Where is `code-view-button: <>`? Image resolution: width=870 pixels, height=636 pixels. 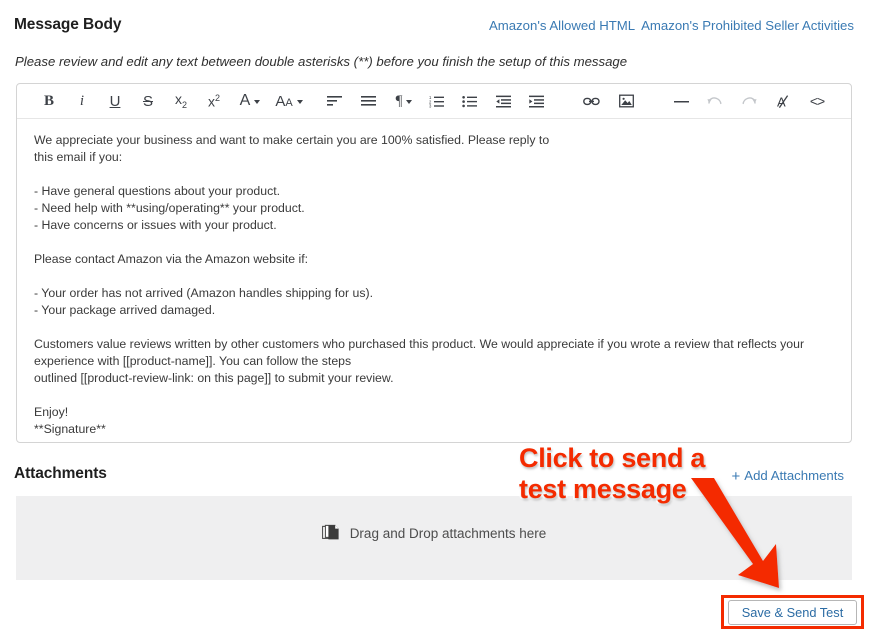
code-view-button: <> is located at coordinates (817, 101).